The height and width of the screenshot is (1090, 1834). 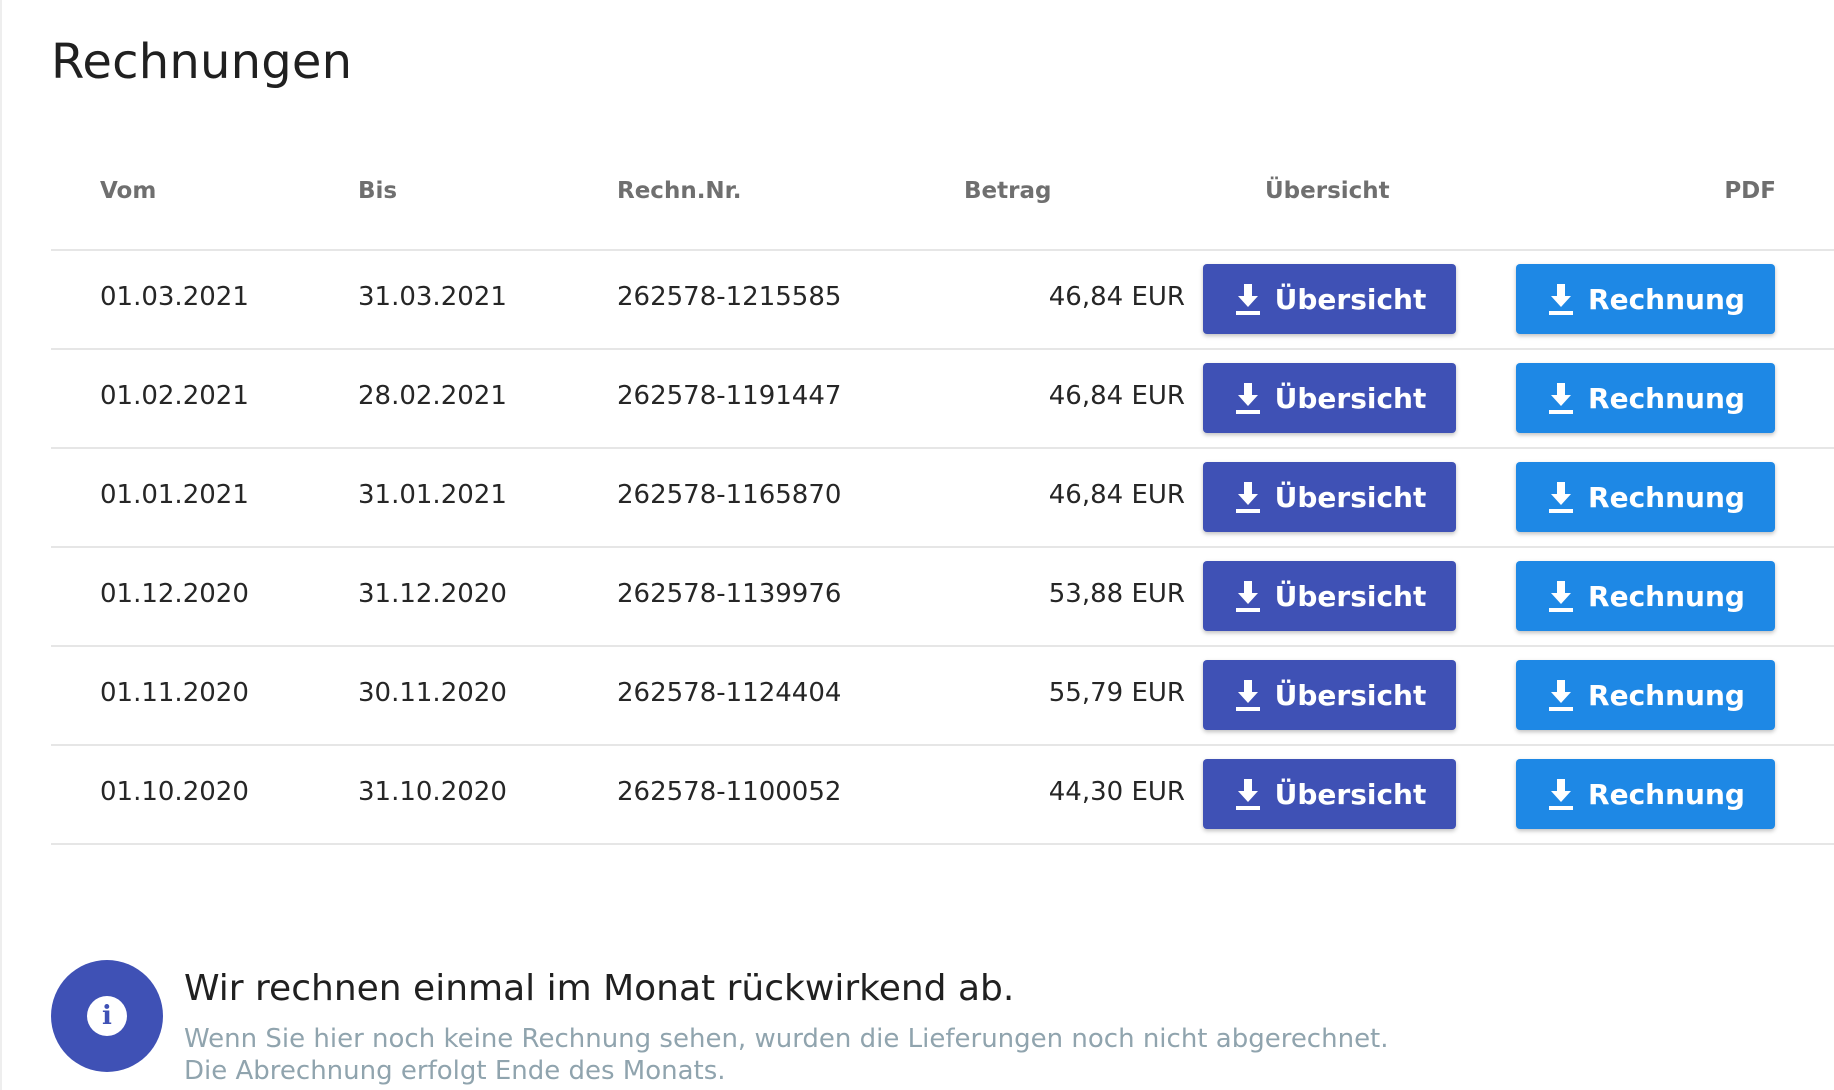 What do you see at coordinates (1327, 191) in the screenshot?
I see `header-uebersicht: Übersicht` at bounding box center [1327, 191].